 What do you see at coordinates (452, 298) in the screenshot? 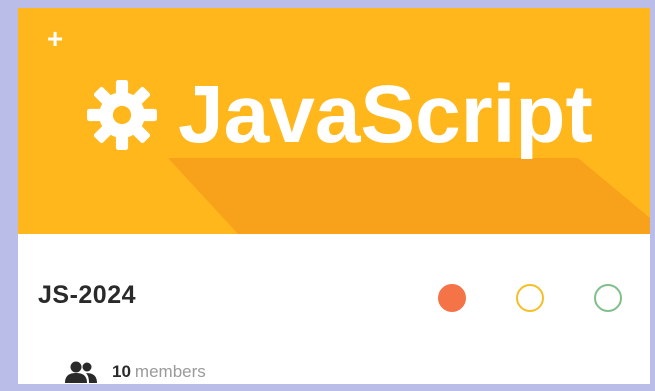
I see `status-dot-red` at bounding box center [452, 298].